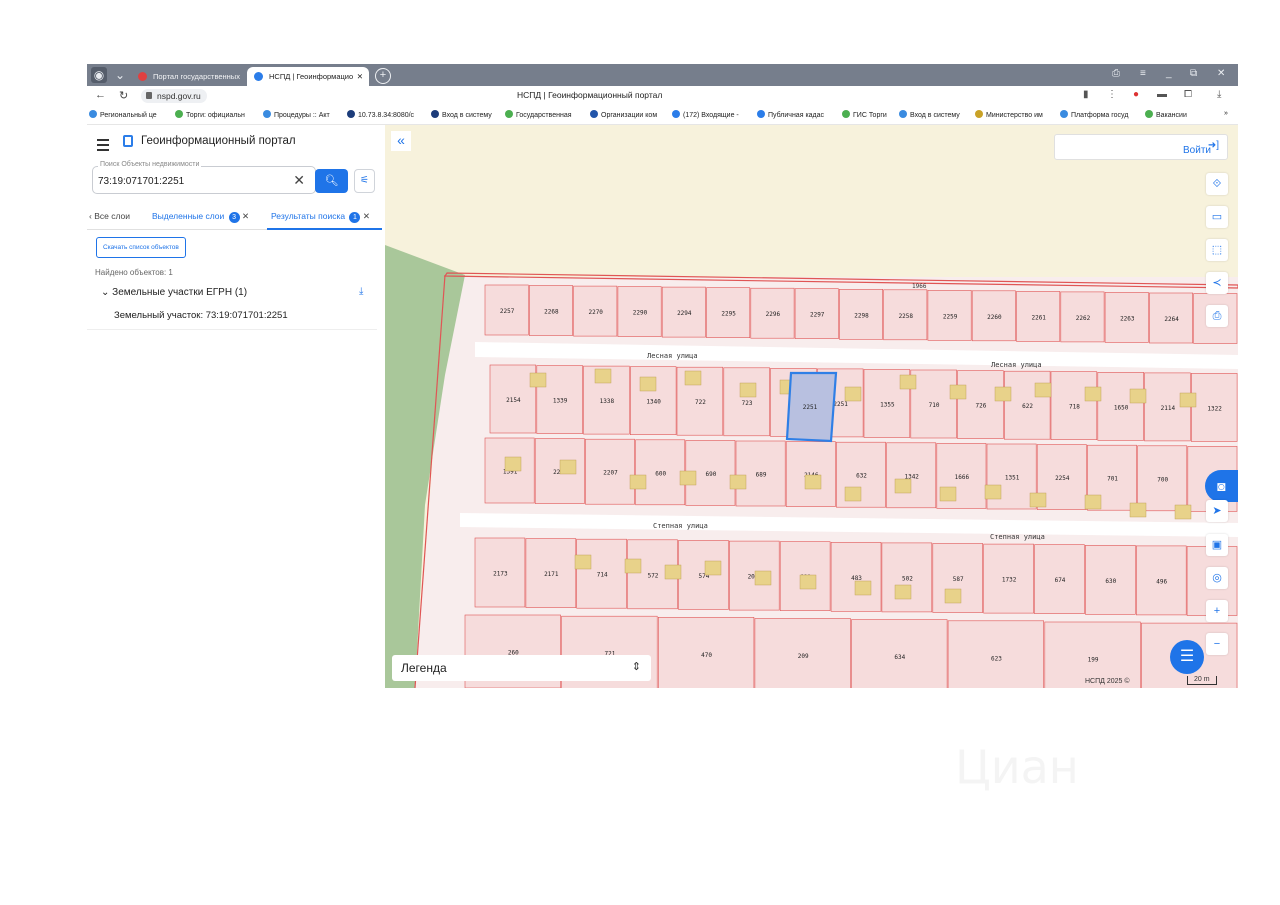  Describe the element at coordinates (1166, 114) in the screenshot. I see `bookmark-item: Вакансии` at that location.